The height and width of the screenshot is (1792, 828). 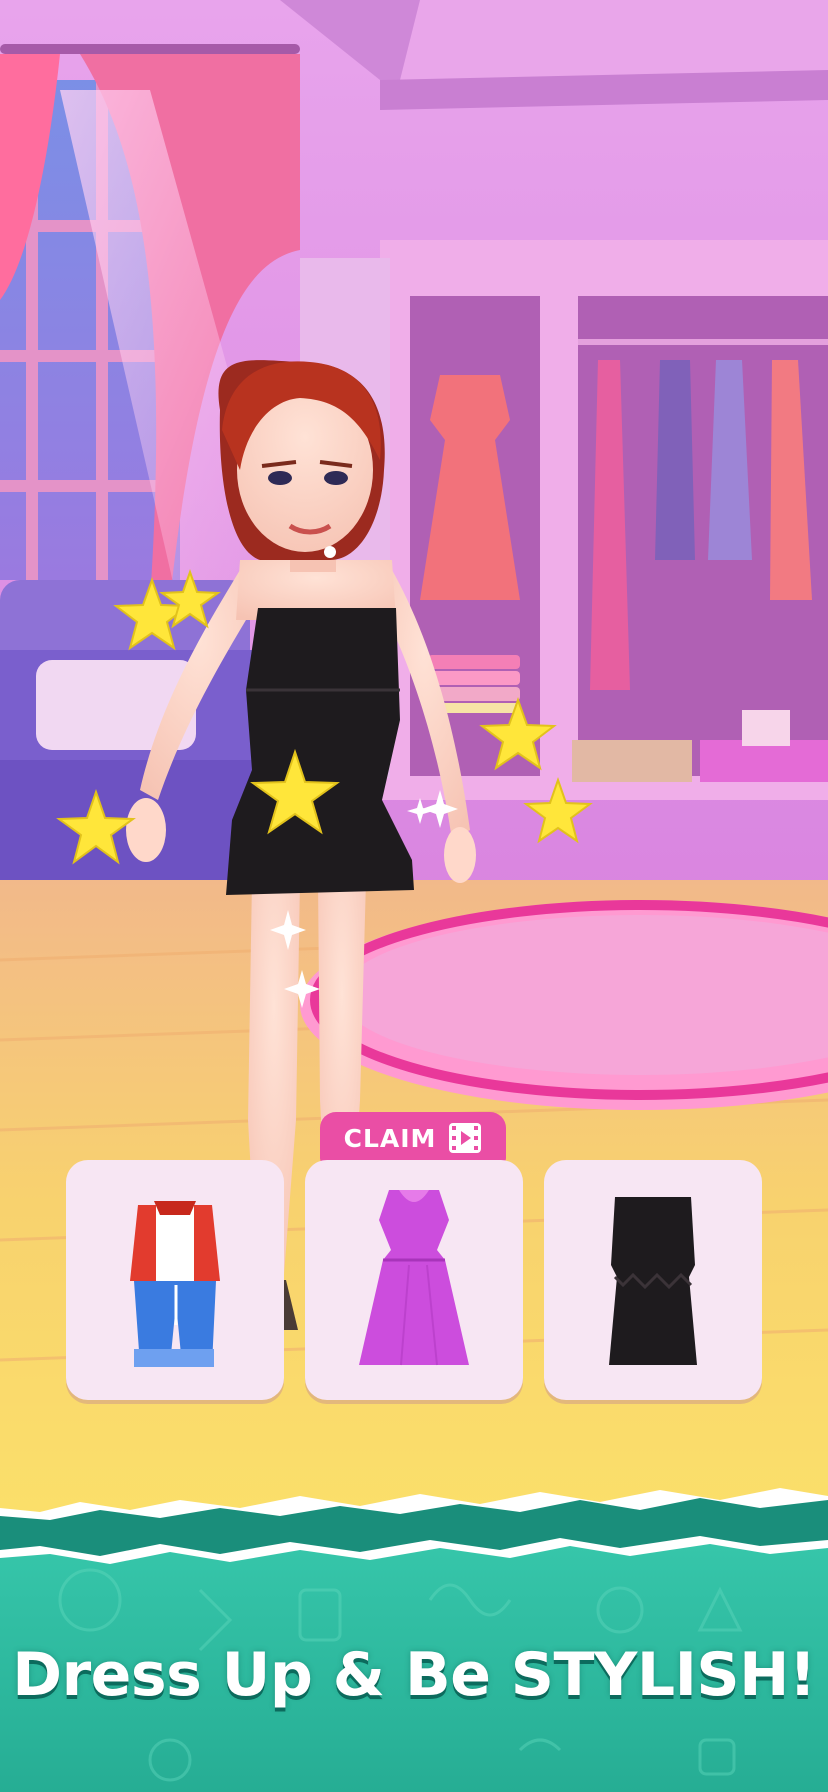 I want to click on outfit-choices, so click(x=414, y=1290).